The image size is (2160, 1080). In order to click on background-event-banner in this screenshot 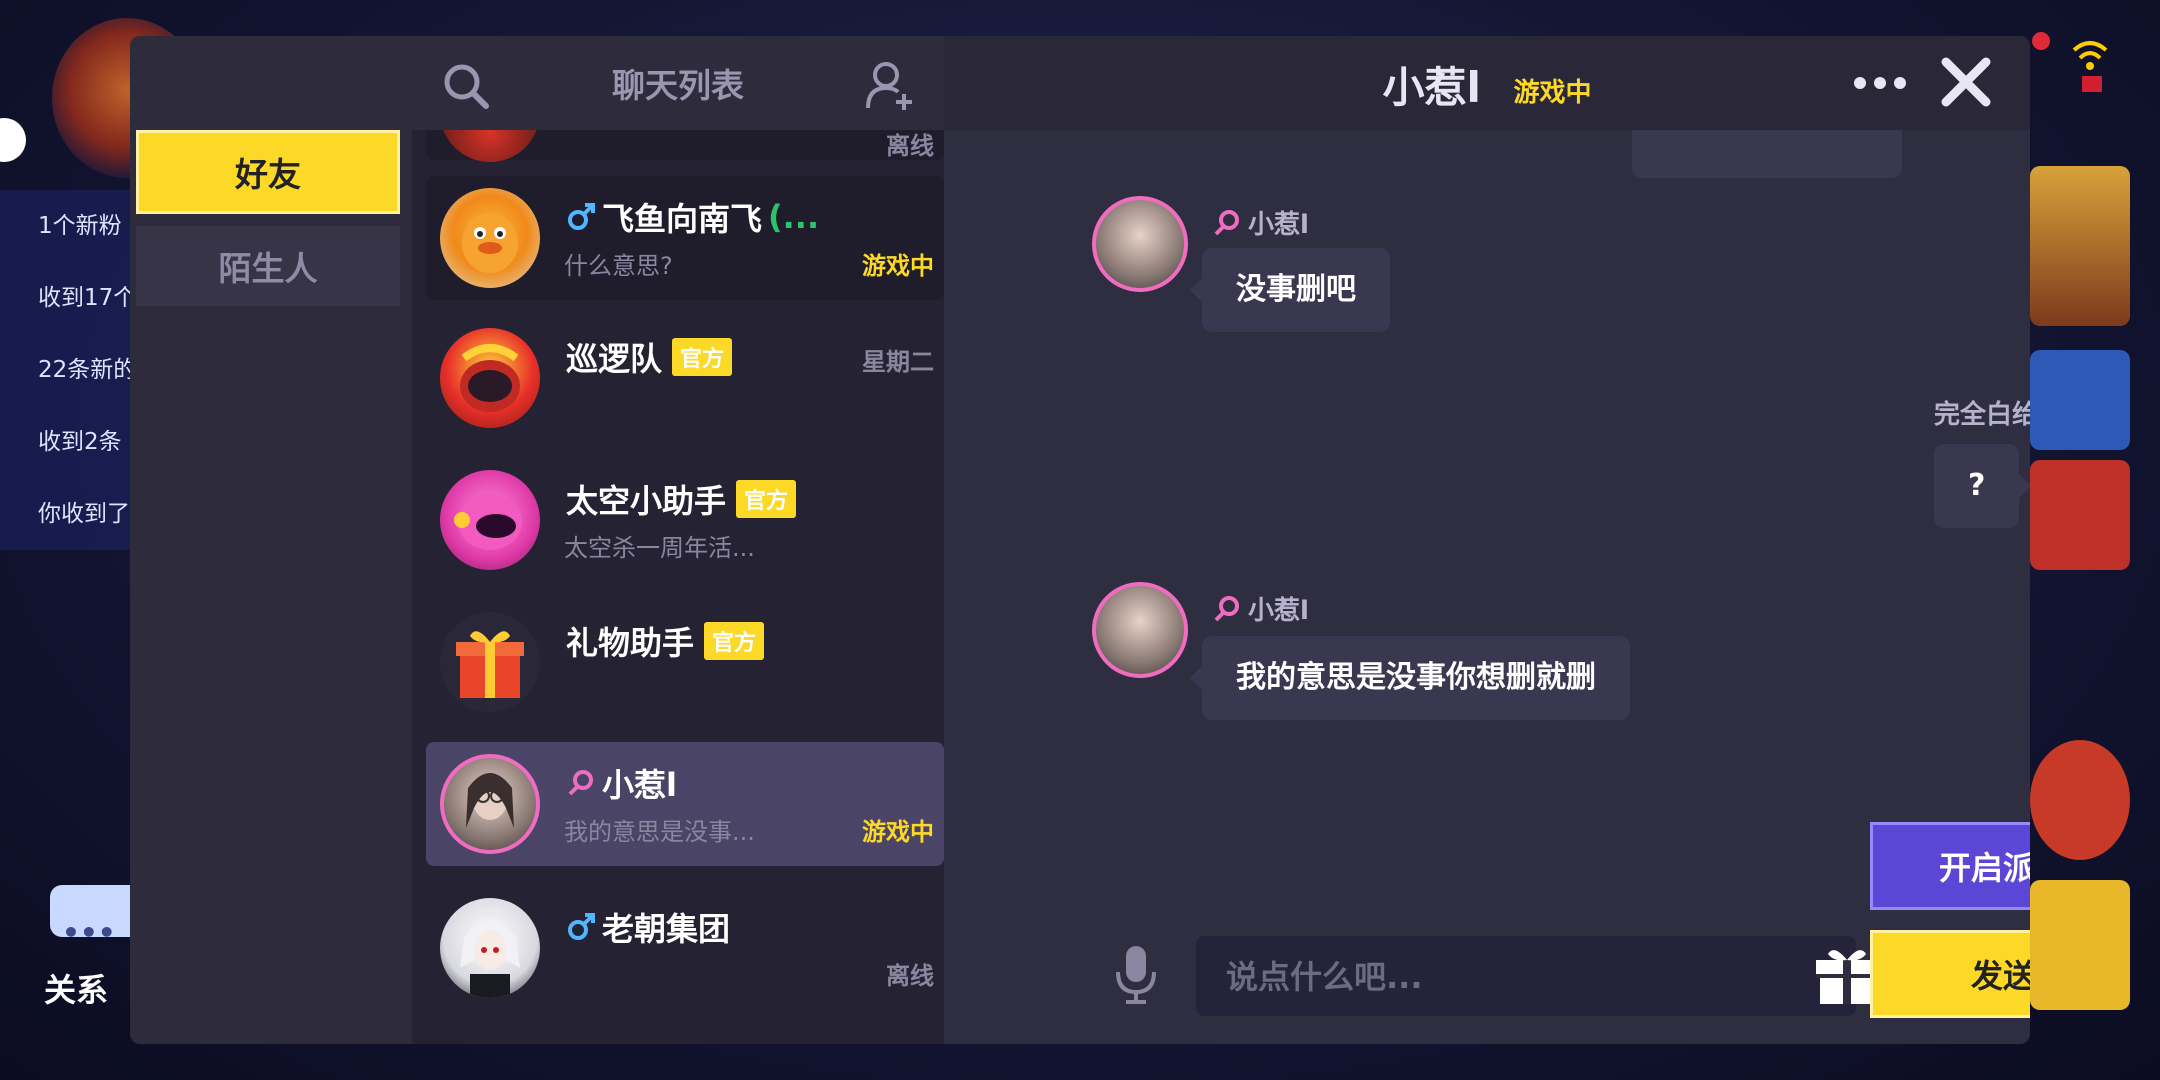, I will do `click(2080, 246)`.